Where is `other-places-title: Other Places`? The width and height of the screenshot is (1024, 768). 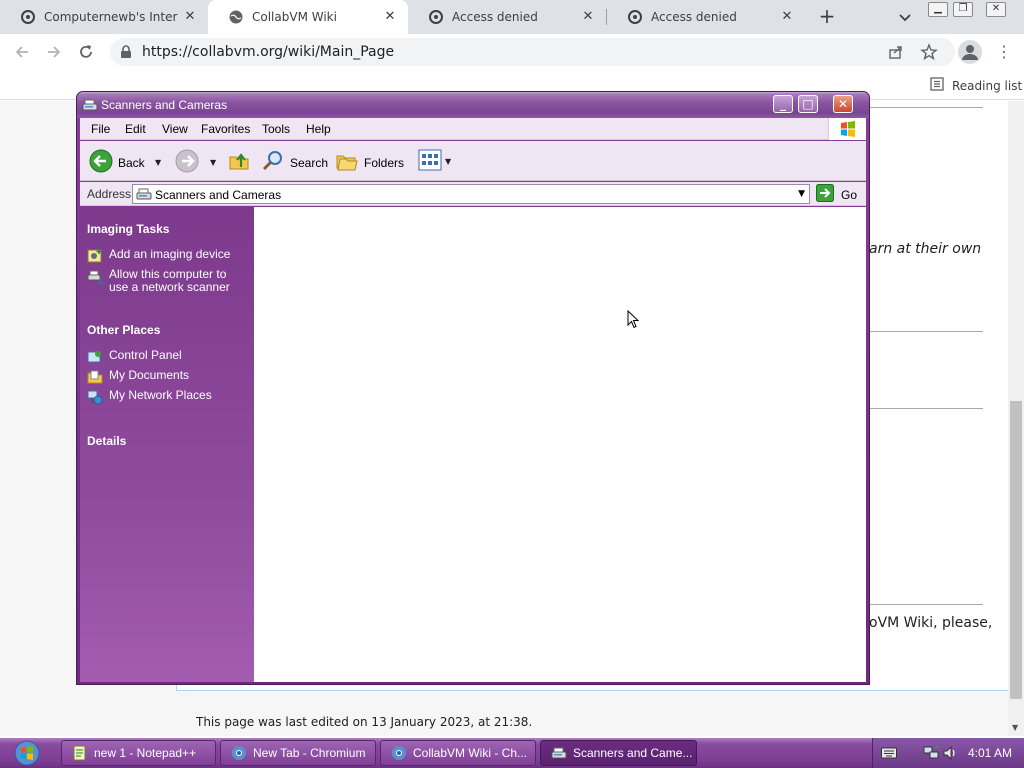
other-places-title: Other Places is located at coordinates (124, 330).